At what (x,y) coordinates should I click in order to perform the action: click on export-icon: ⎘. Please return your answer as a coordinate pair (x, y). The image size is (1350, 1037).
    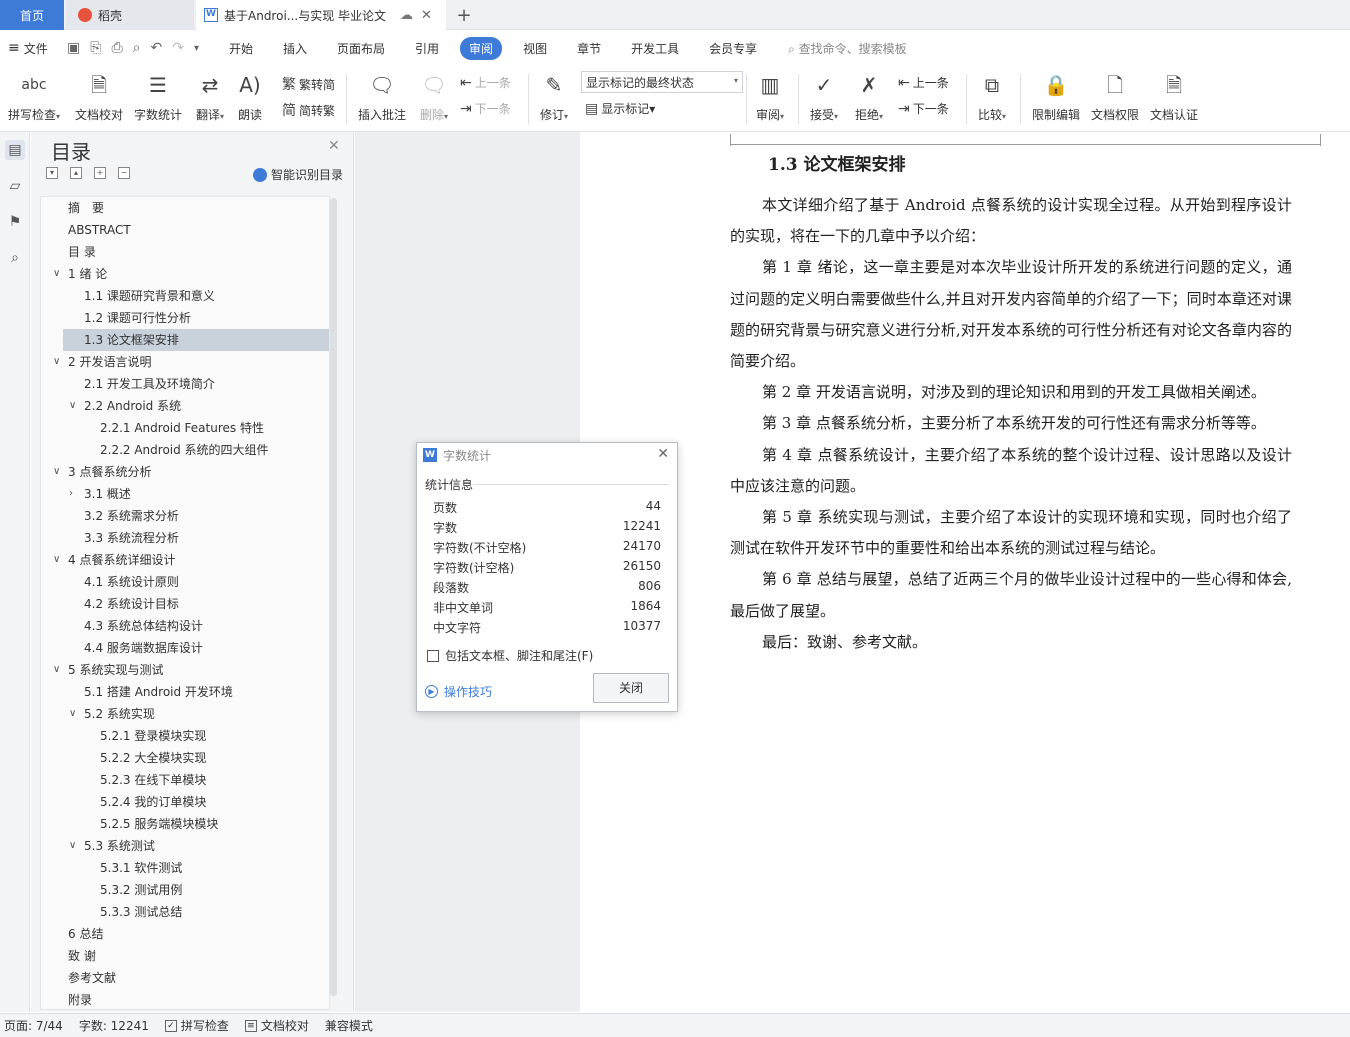
    Looking at the image, I should click on (95, 48).